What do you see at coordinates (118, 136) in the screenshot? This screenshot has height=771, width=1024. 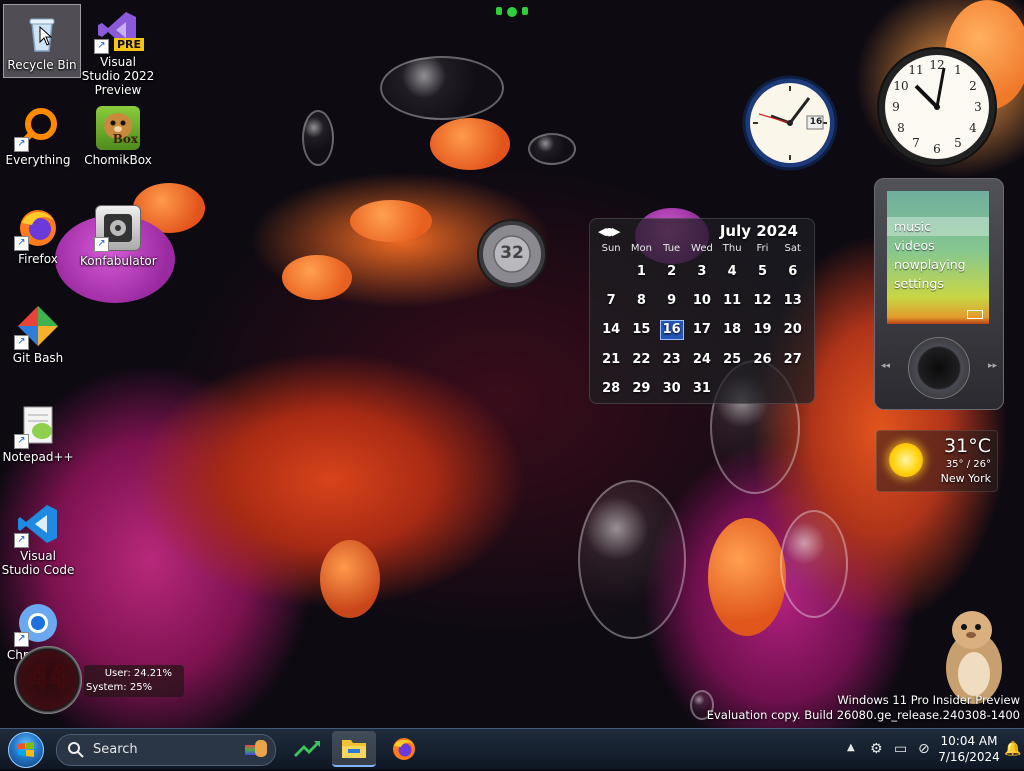 I see `desktop-icon-chomikbox: Box ChomikBox` at bounding box center [118, 136].